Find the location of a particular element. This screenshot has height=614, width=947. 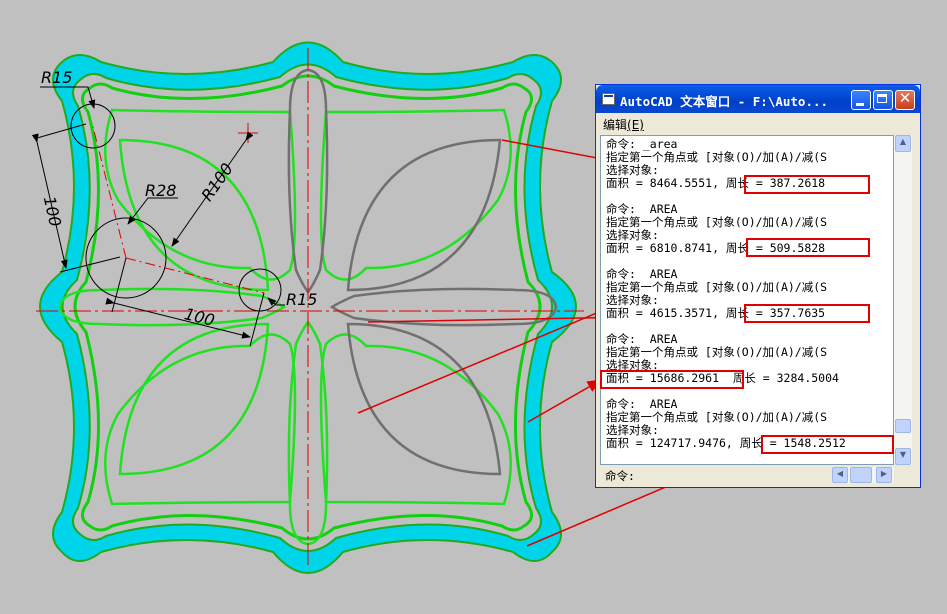

scroll-left-button: ◀ is located at coordinates (840, 475).